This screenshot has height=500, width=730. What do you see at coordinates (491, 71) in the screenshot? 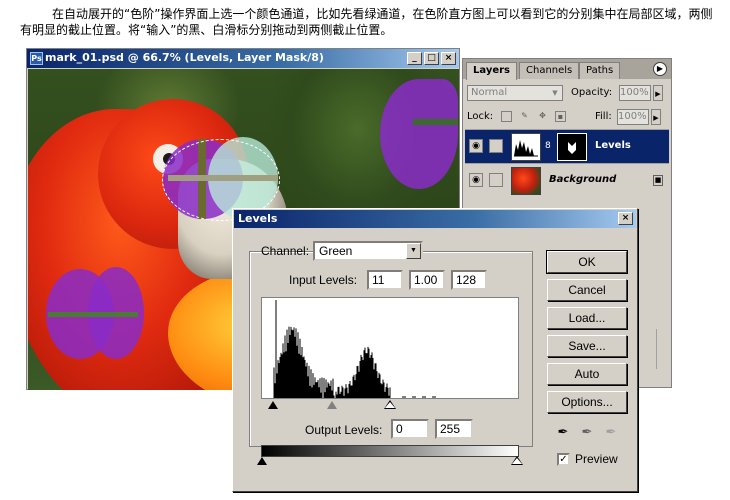
I see `tab-layers: Layers` at bounding box center [491, 71].